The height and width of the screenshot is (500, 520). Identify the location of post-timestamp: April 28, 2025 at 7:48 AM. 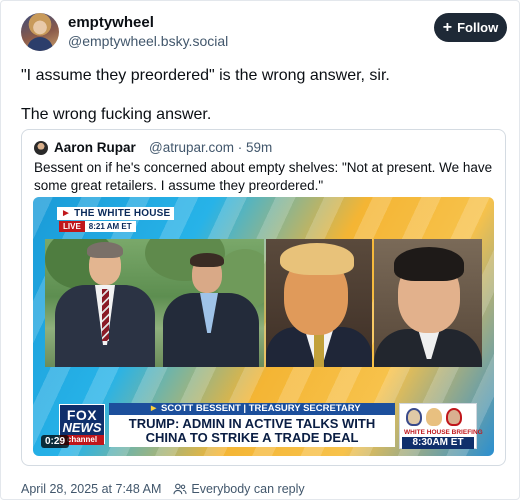
(91, 489).